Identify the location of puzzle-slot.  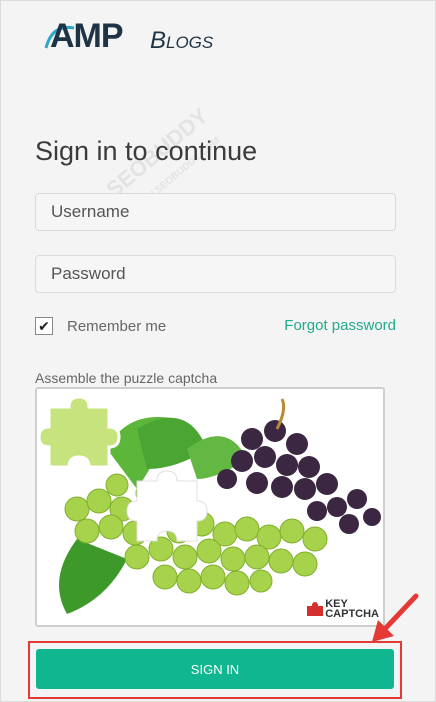
(167, 506).